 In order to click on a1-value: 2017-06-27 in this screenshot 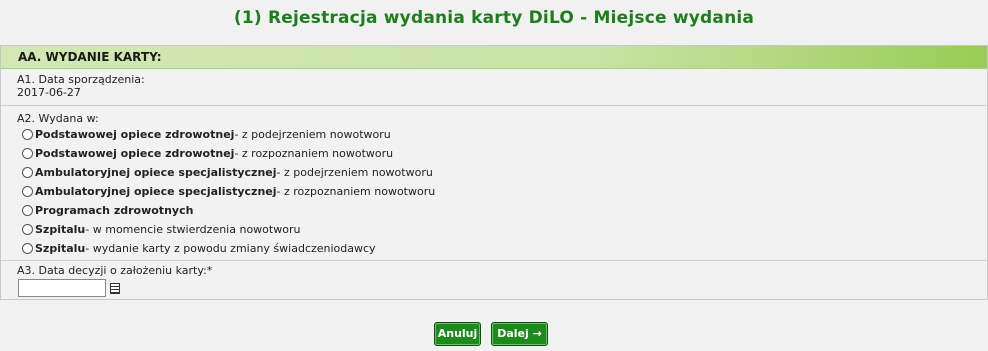, I will do `click(49, 92)`.